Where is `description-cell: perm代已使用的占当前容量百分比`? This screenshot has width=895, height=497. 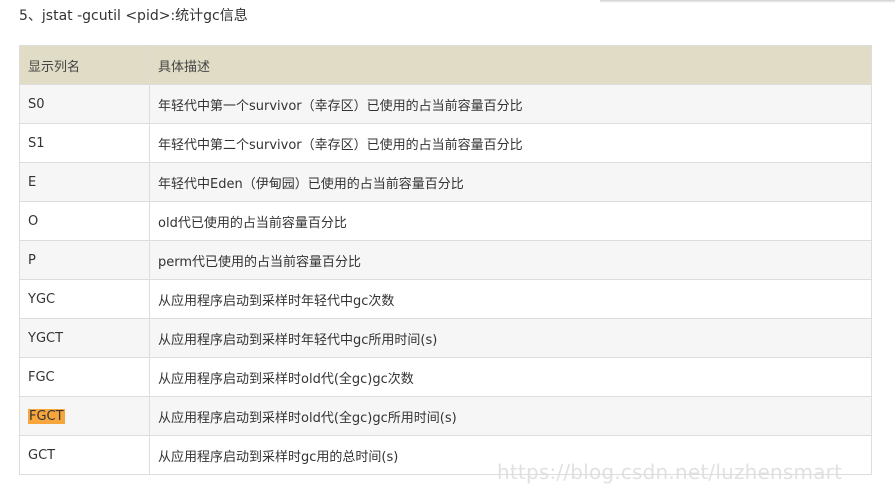
description-cell: perm代已使用的占当前容量百分比 is located at coordinates (510, 260).